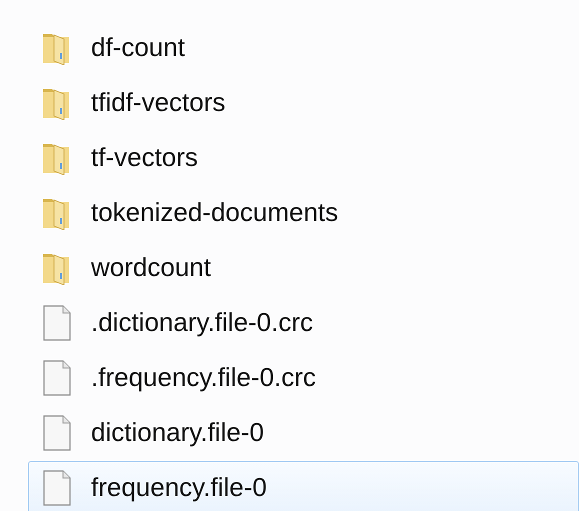 Image resolution: width=579 pixels, height=511 pixels. What do you see at coordinates (158, 102) in the screenshot?
I see `folder-name: tfidf-vectors` at bounding box center [158, 102].